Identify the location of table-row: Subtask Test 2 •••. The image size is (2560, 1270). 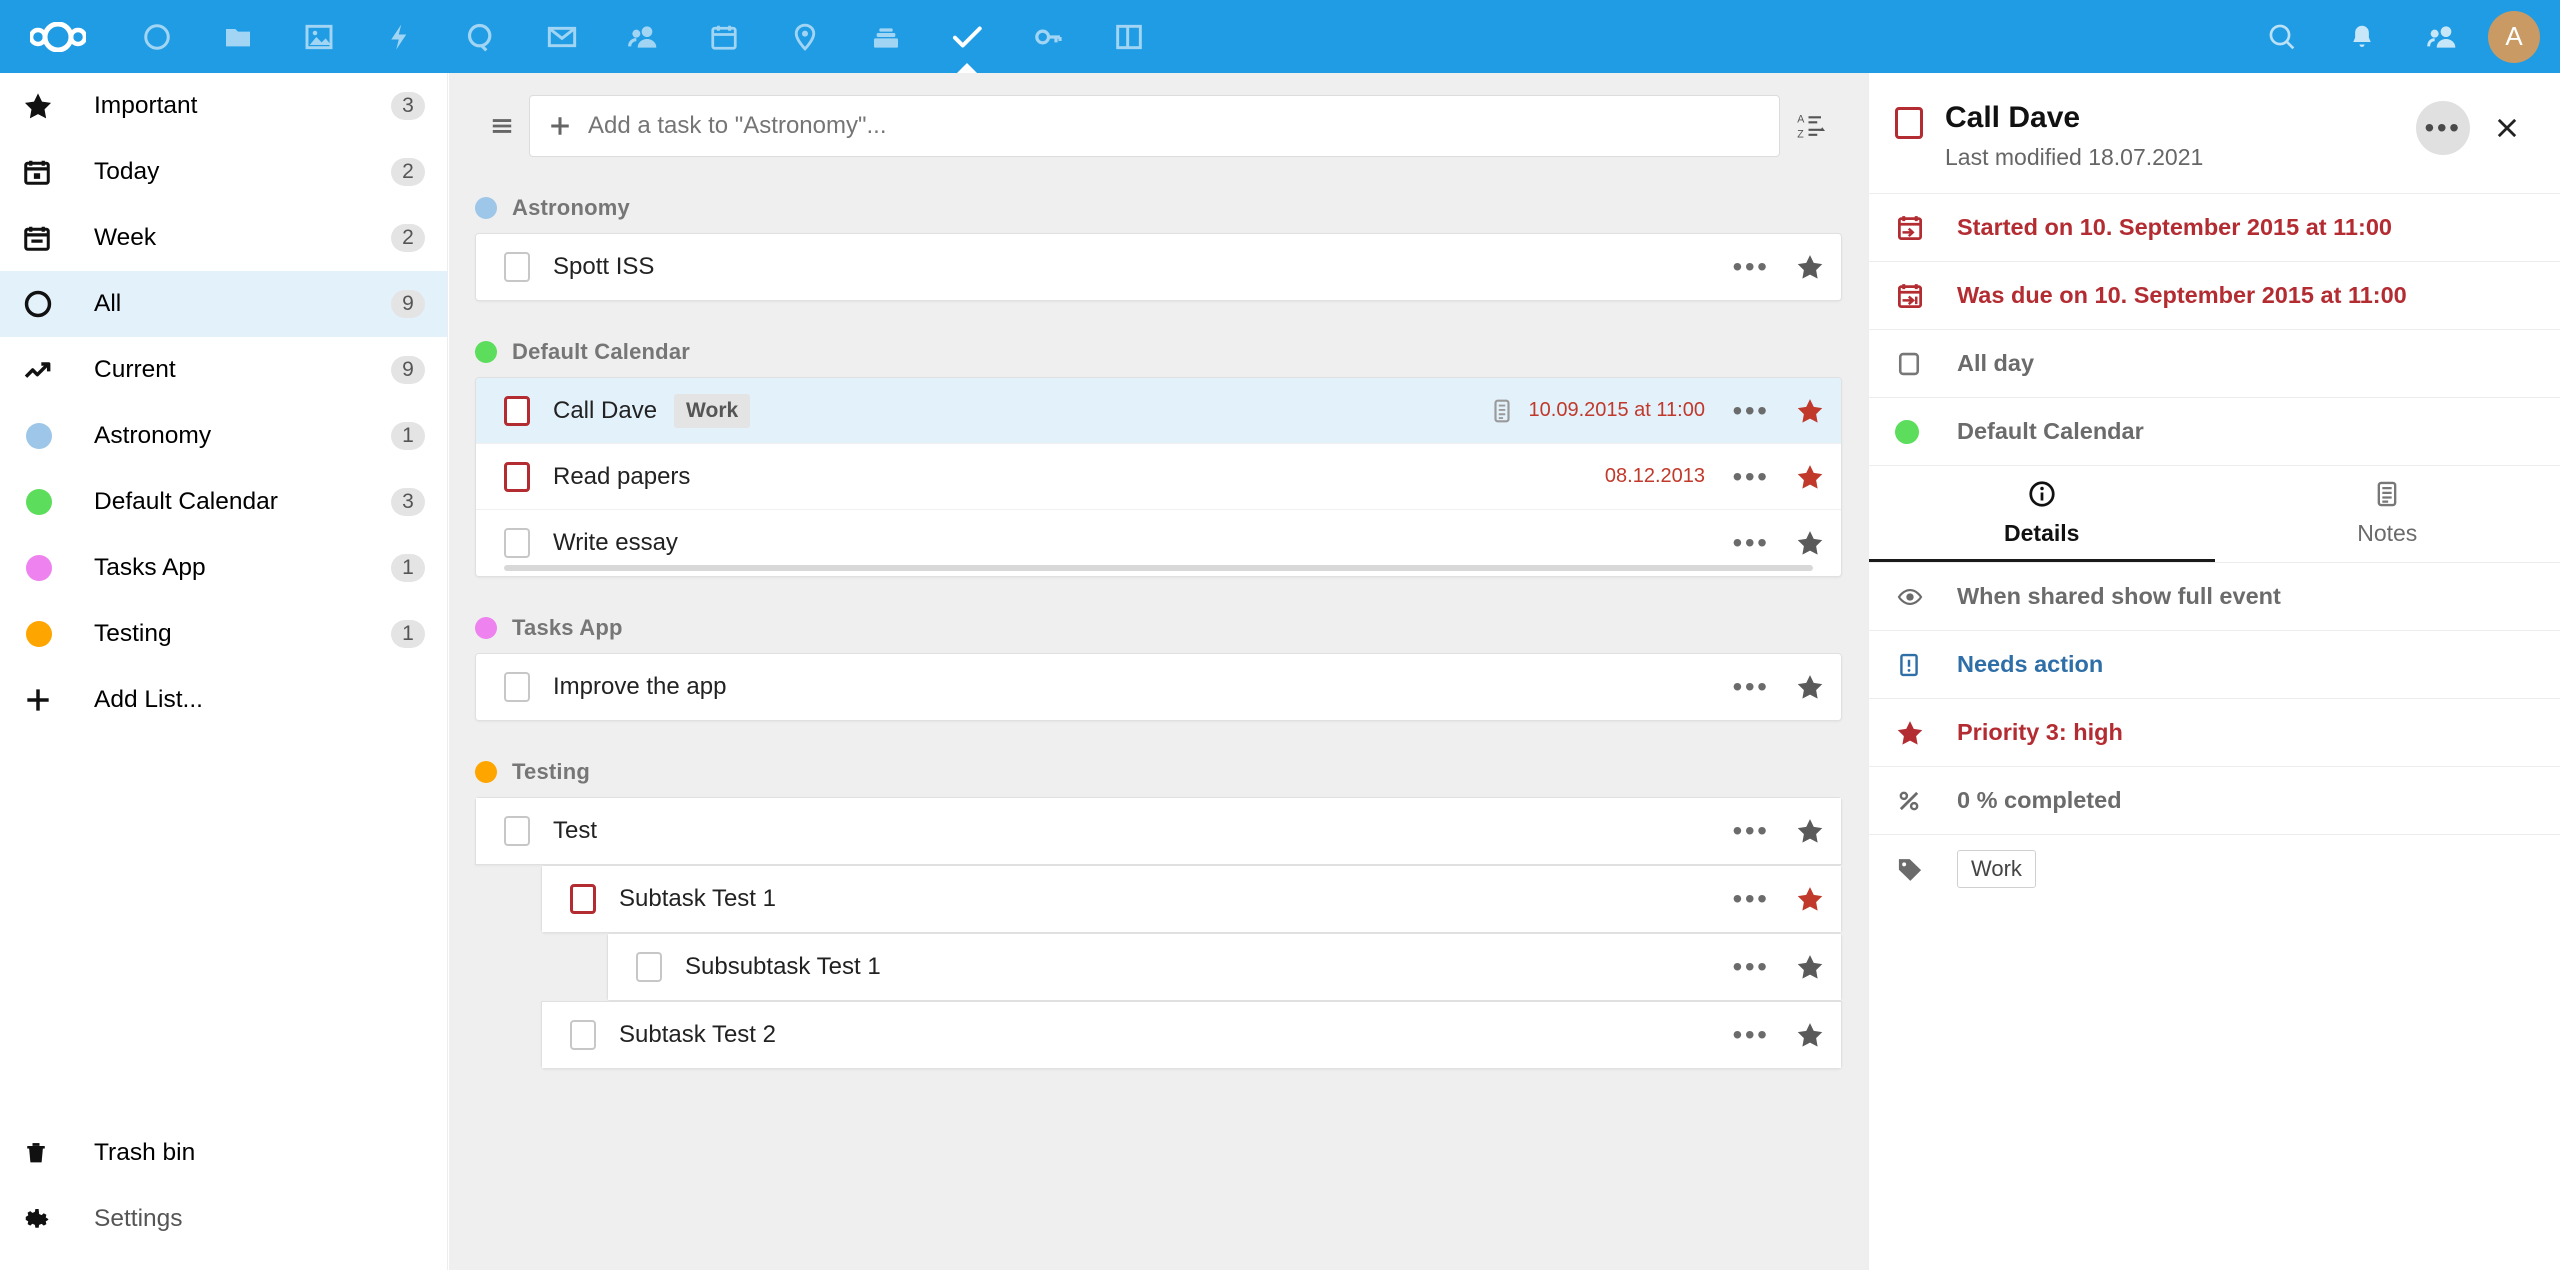
(1191, 1035).